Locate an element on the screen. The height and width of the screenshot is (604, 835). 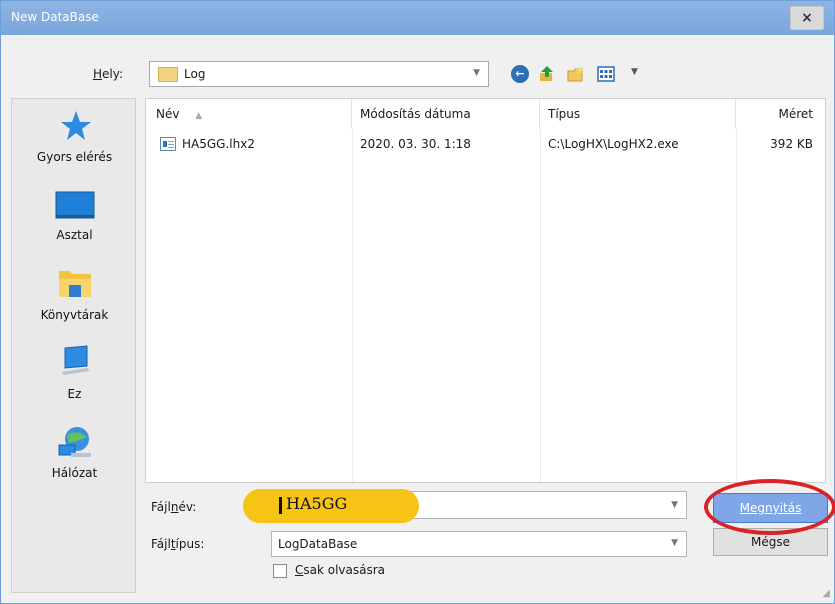
place-quick-access: Gyors elérés is located at coordinates (74, 136).